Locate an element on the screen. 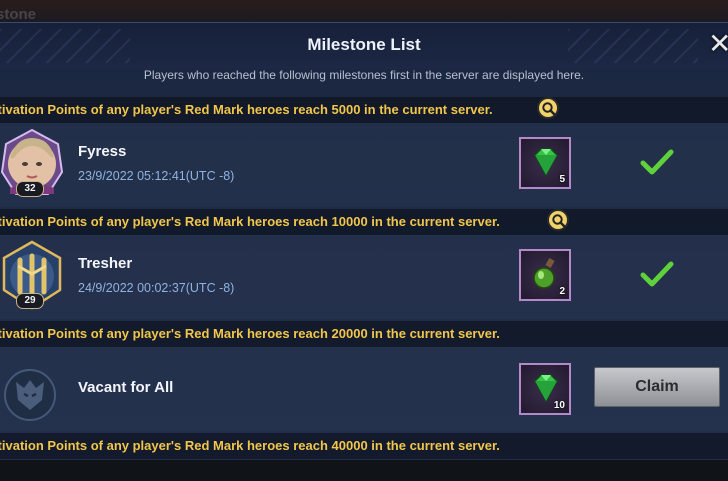  player-name: Tresher is located at coordinates (105, 263).